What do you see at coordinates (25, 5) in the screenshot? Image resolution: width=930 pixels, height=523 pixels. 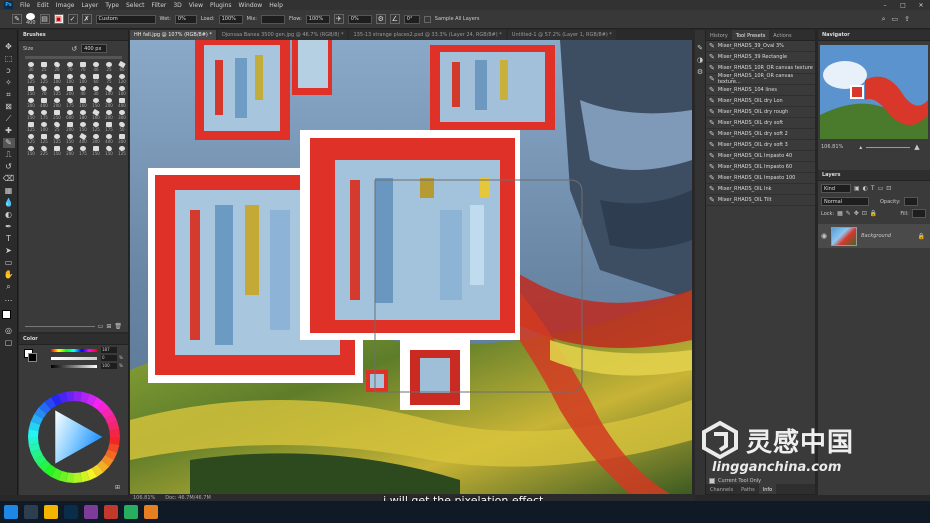 I see `menu-file: File` at bounding box center [25, 5].